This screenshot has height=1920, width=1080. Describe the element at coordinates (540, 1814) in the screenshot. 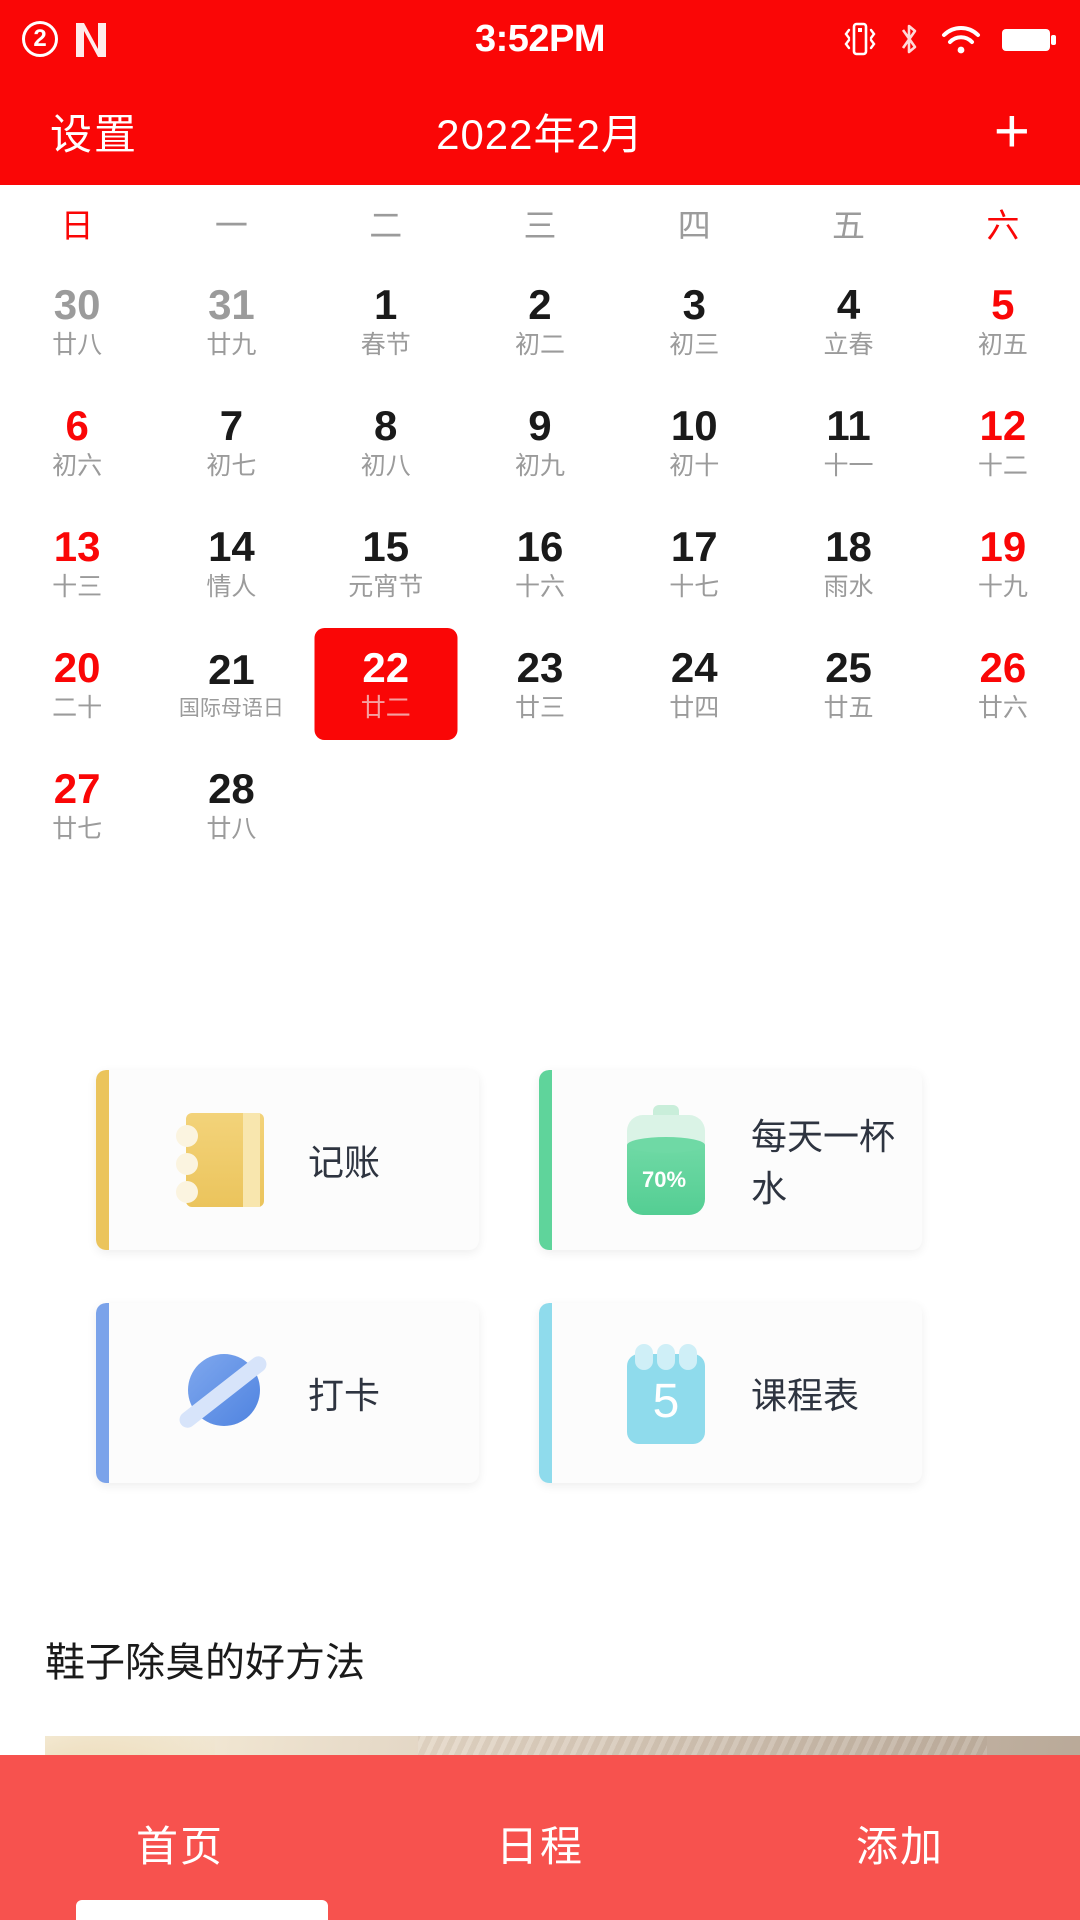

I see `bottom-nav-item-1: 日程` at that location.